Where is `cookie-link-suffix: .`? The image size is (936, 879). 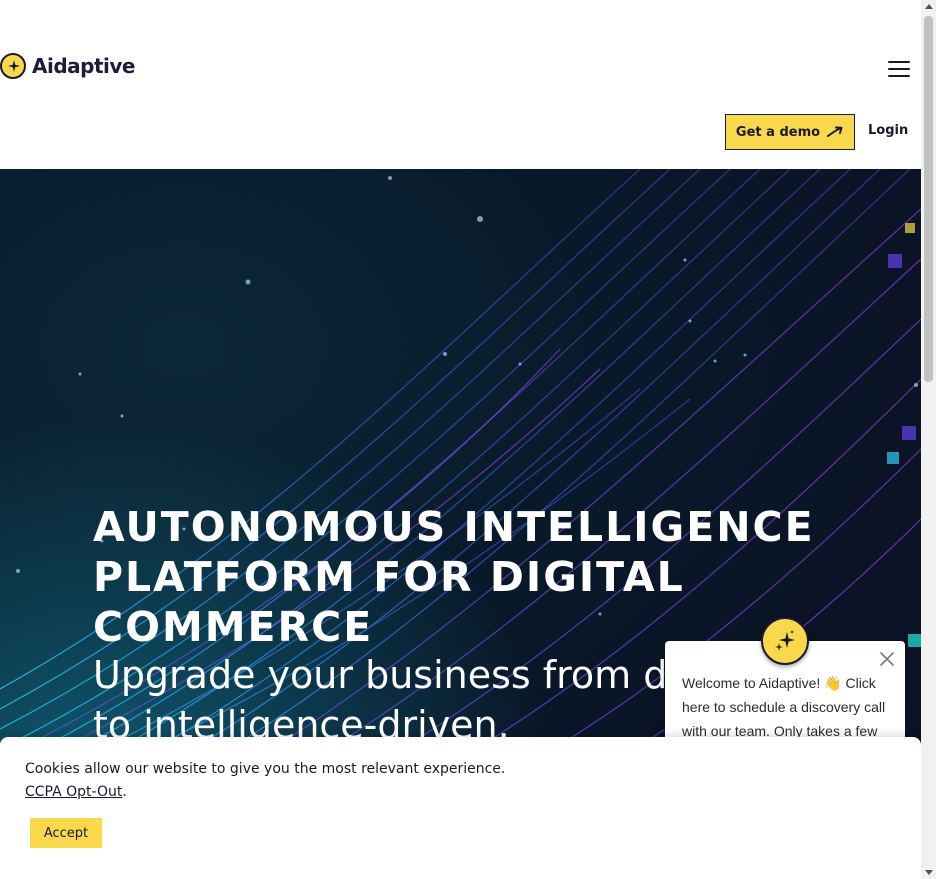
cookie-link-suffix: . is located at coordinates (124, 792).